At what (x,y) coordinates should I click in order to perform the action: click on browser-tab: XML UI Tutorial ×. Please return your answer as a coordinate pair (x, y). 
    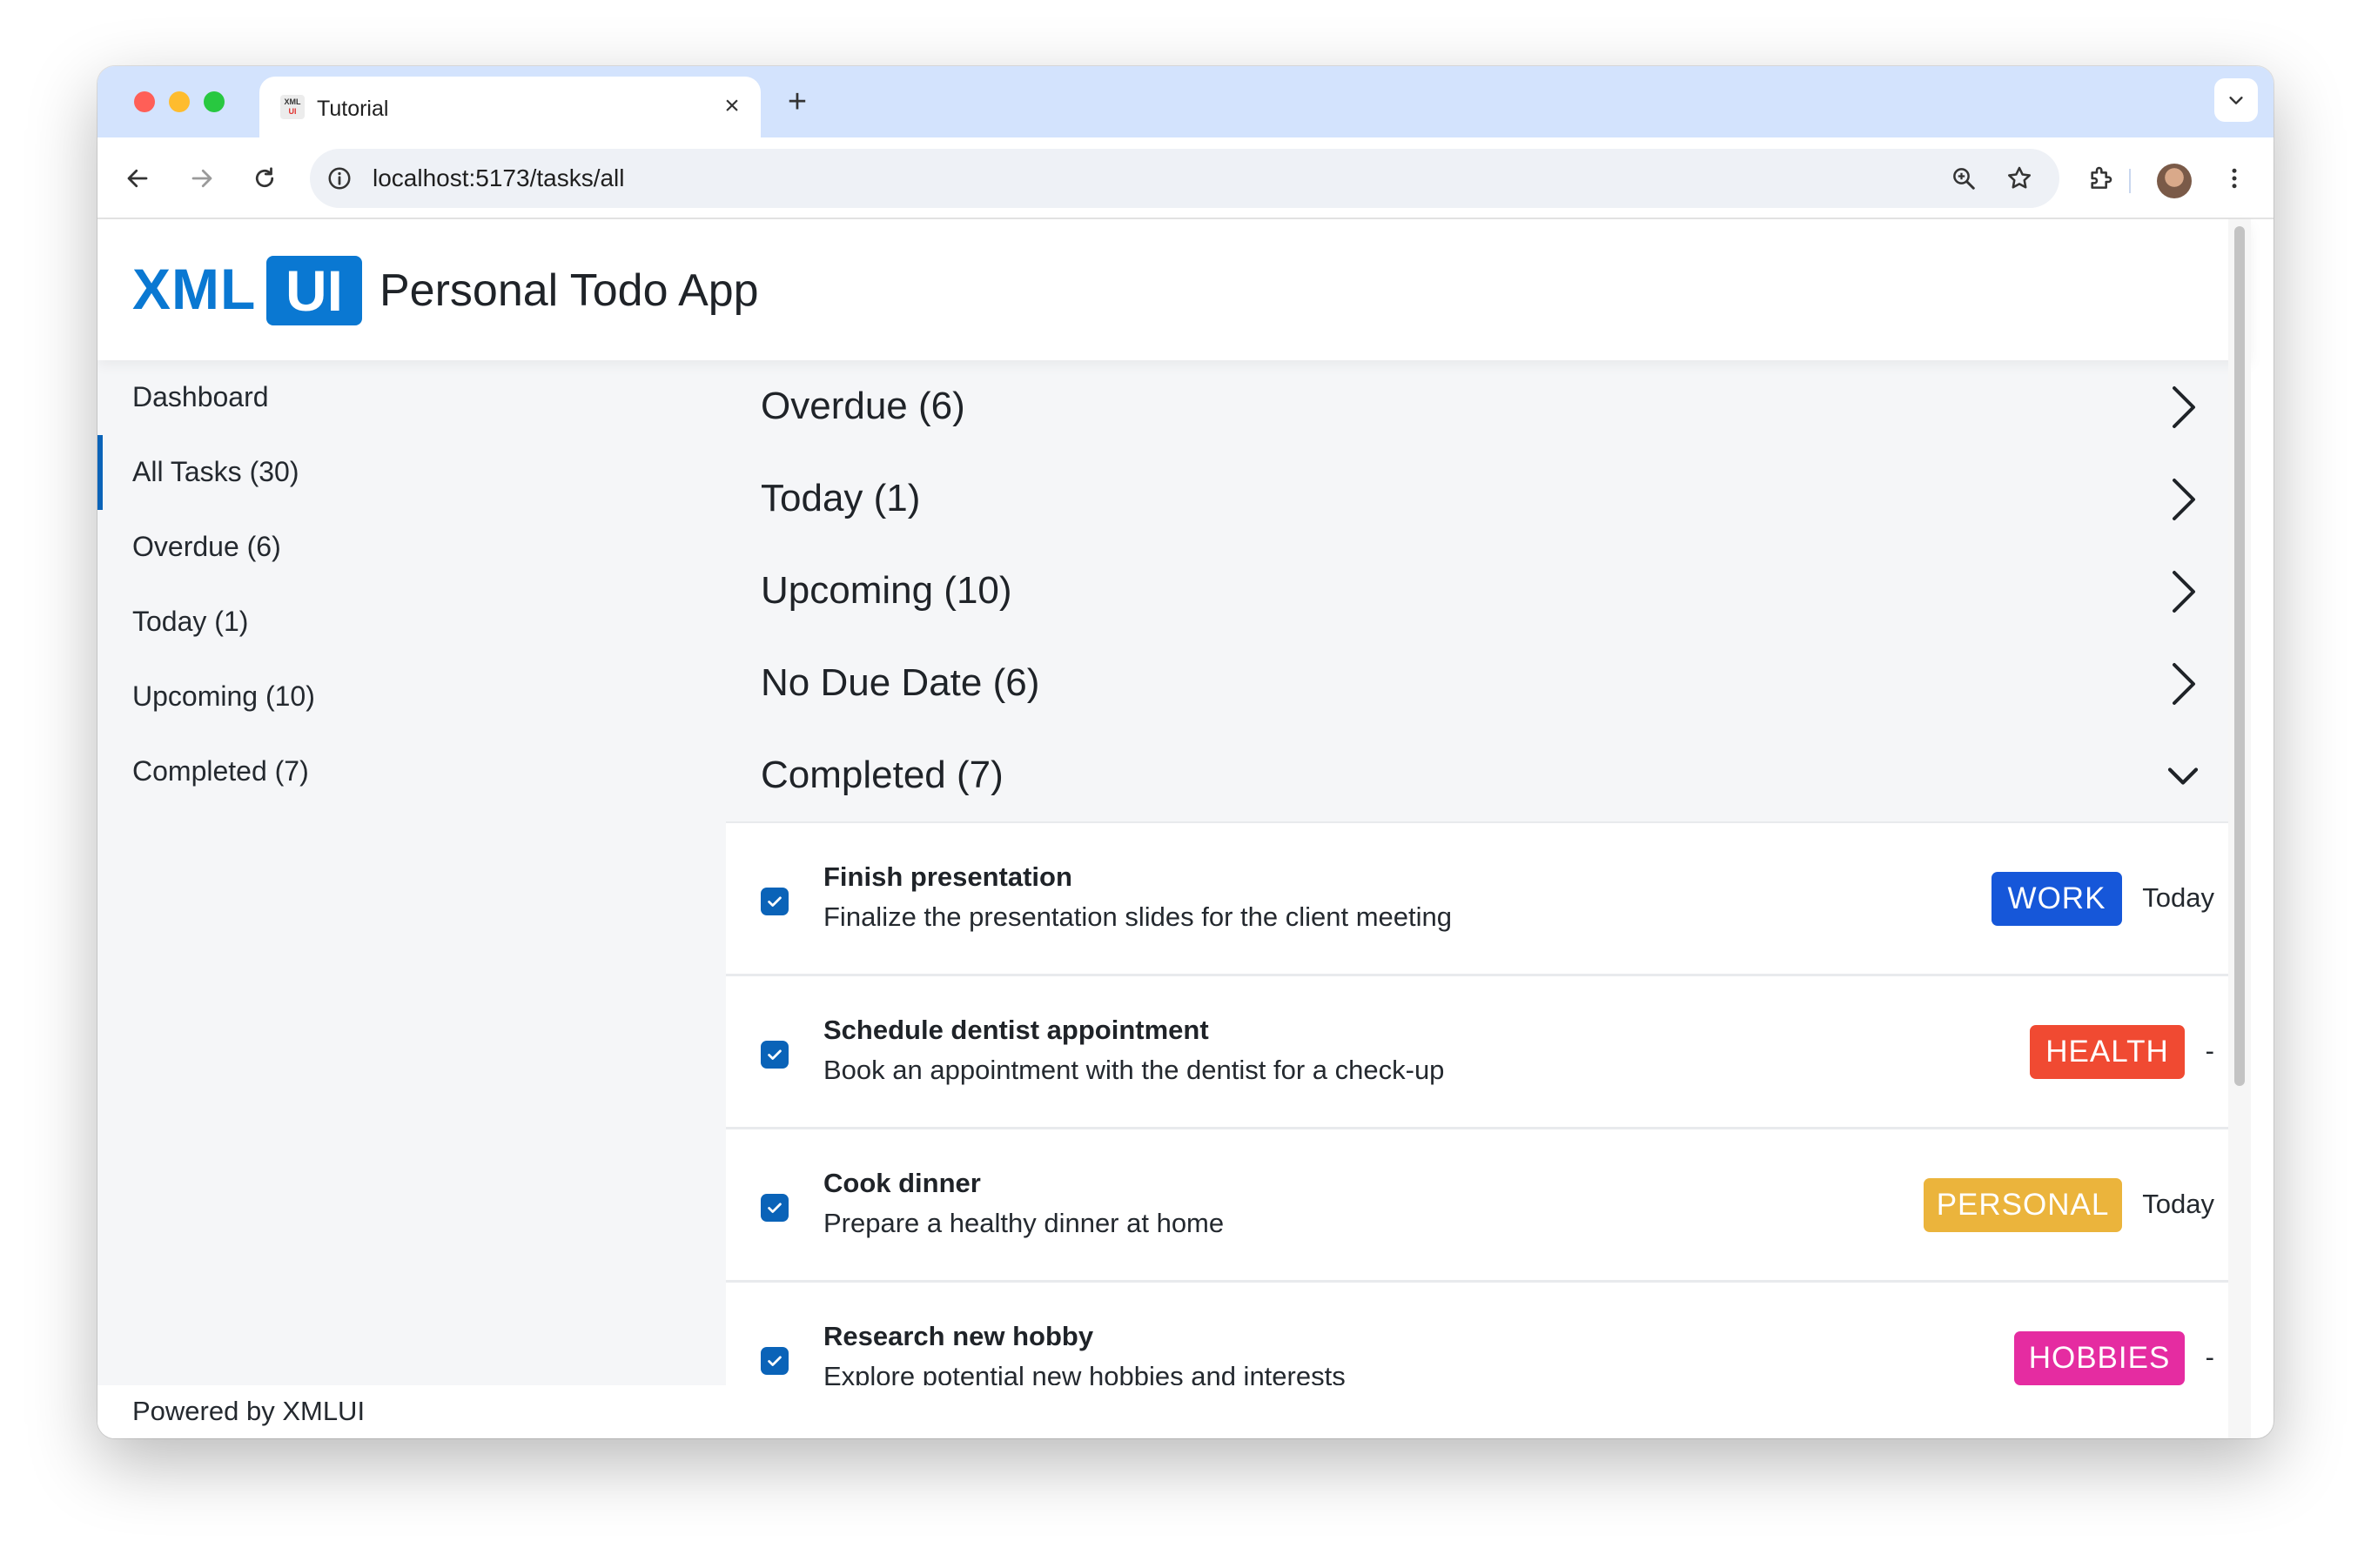
    Looking at the image, I should click on (510, 107).